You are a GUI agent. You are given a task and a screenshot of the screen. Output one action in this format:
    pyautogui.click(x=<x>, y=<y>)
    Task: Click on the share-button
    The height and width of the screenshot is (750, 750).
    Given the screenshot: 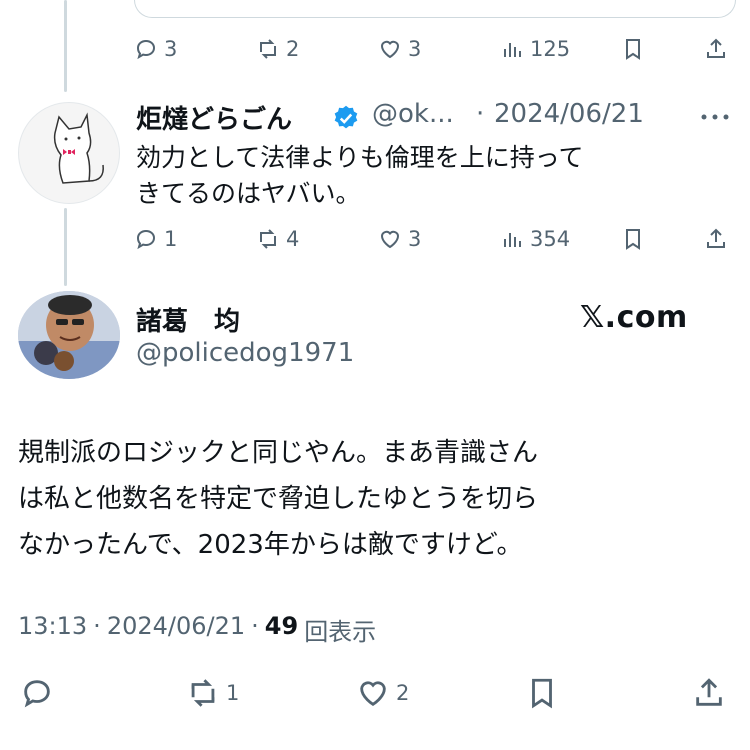 What is the action you would take?
    pyautogui.click(x=716, y=49)
    